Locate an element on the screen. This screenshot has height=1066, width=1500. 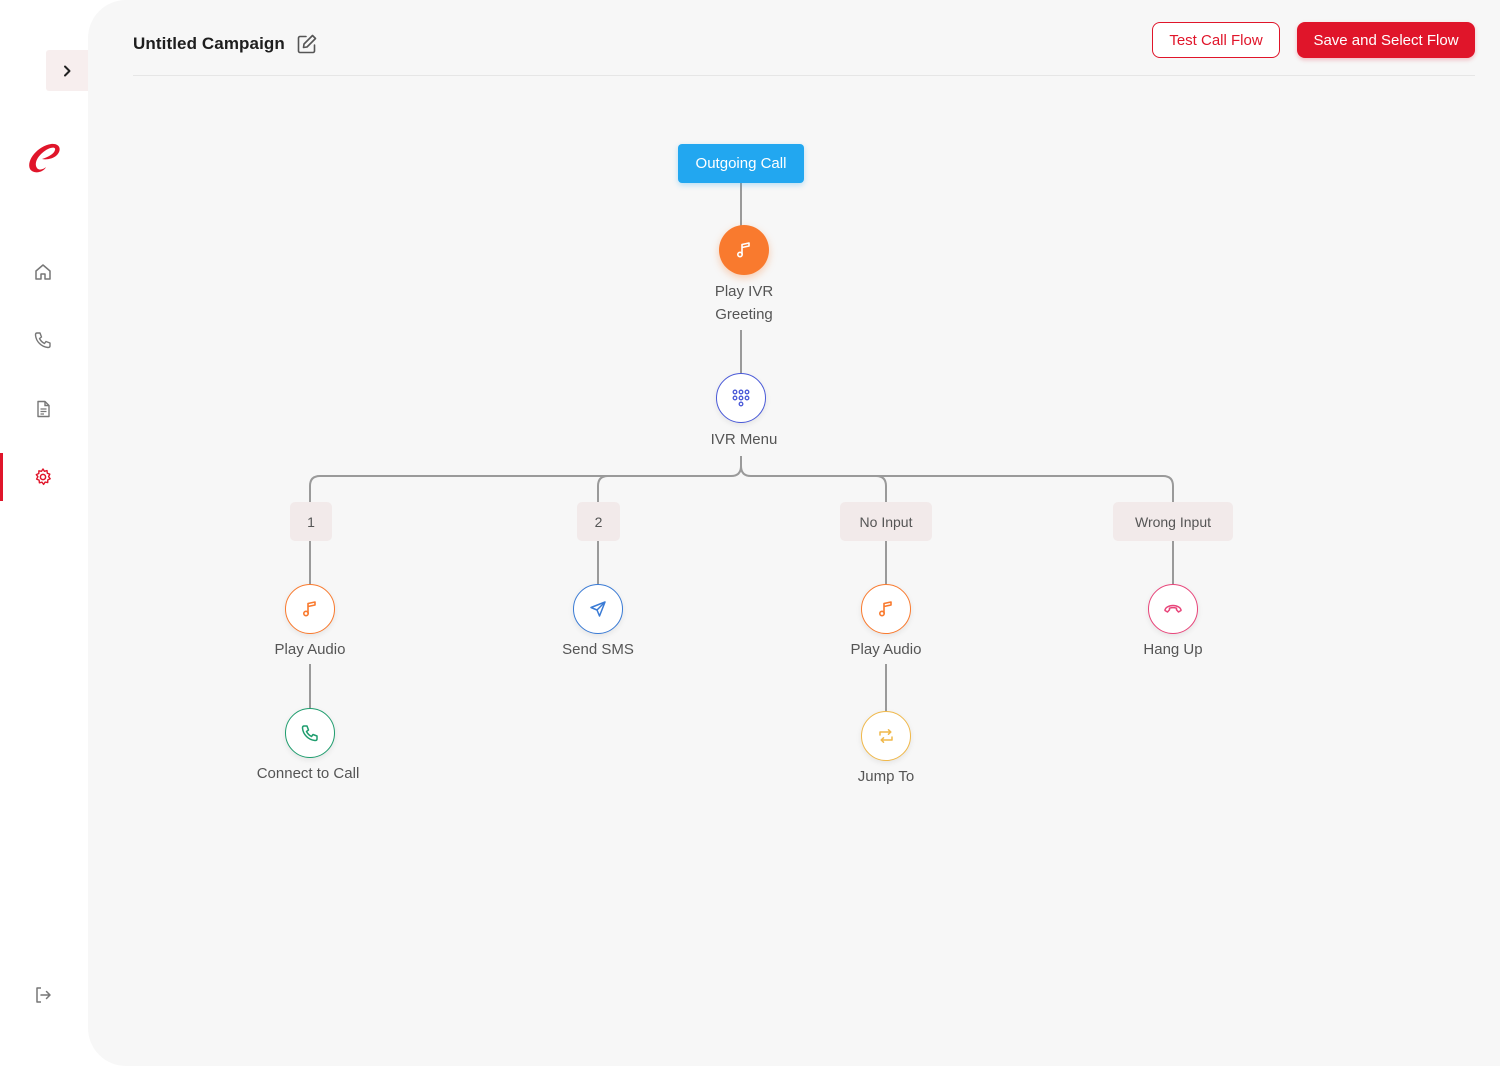
connect-to-call-node is located at coordinates (310, 733).